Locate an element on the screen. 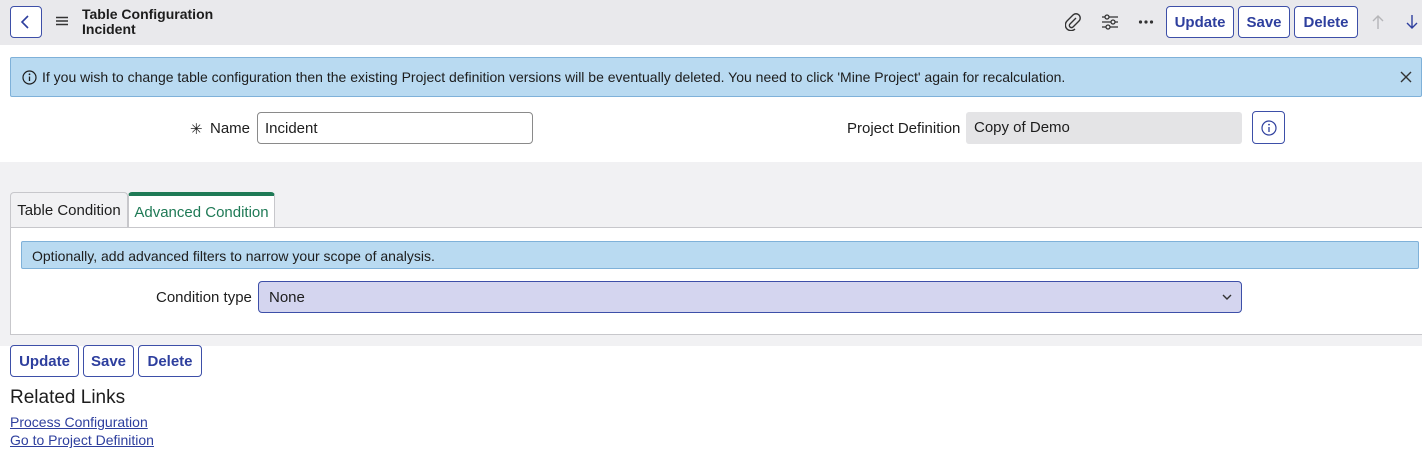 The width and height of the screenshot is (1422, 454). condition-type-value: None is located at coordinates (287, 297).